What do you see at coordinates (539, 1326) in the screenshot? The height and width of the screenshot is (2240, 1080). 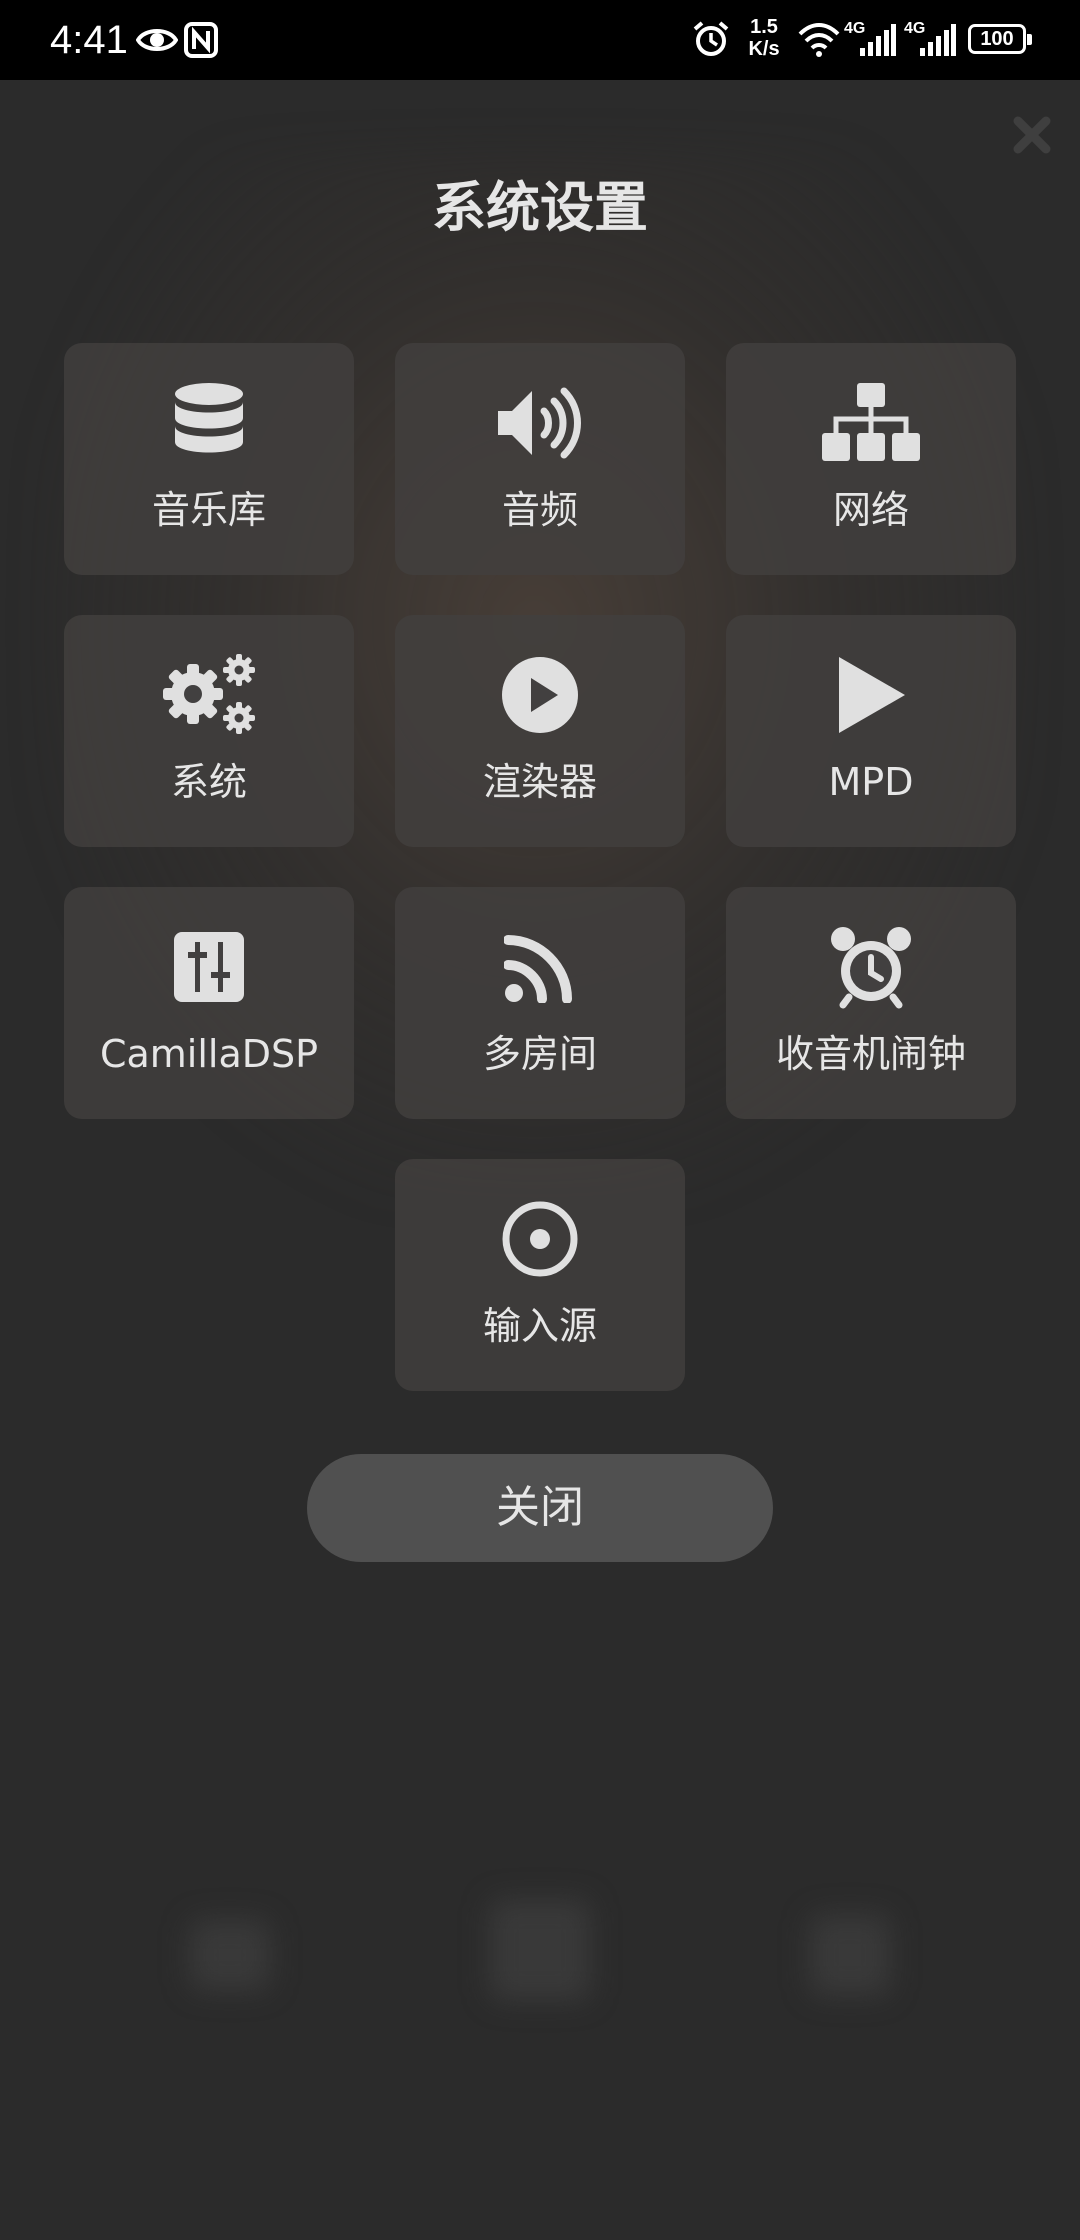 I see `tile-label: 输入源` at bounding box center [539, 1326].